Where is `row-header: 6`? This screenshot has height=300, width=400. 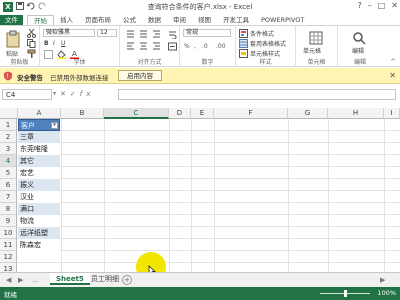 row-header: 6 is located at coordinates (8, 185).